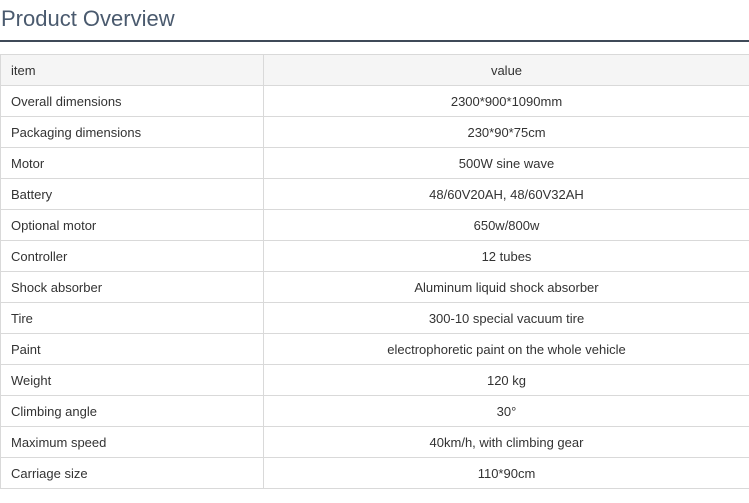 This screenshot has height=503, width=749. What do you see at coordinates (132, 70) in the screenshot?
I see `header-item: item` at bounding box center [132, 70].